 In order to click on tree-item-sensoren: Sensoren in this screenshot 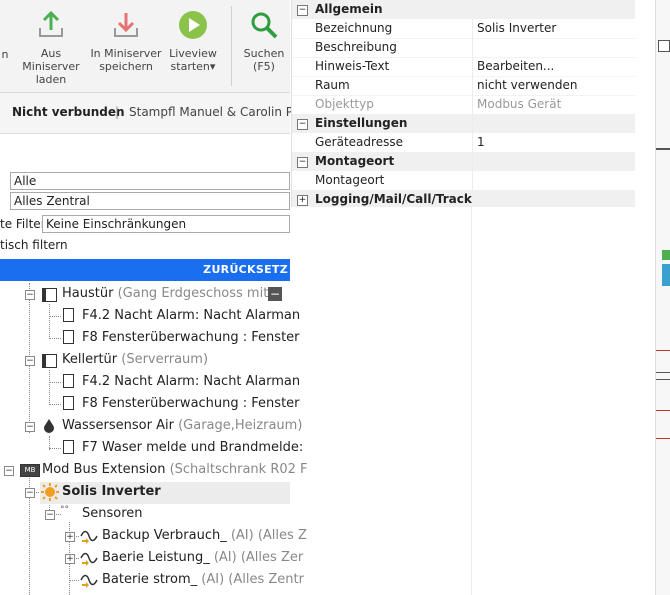, I will do `click(112, 514)`.